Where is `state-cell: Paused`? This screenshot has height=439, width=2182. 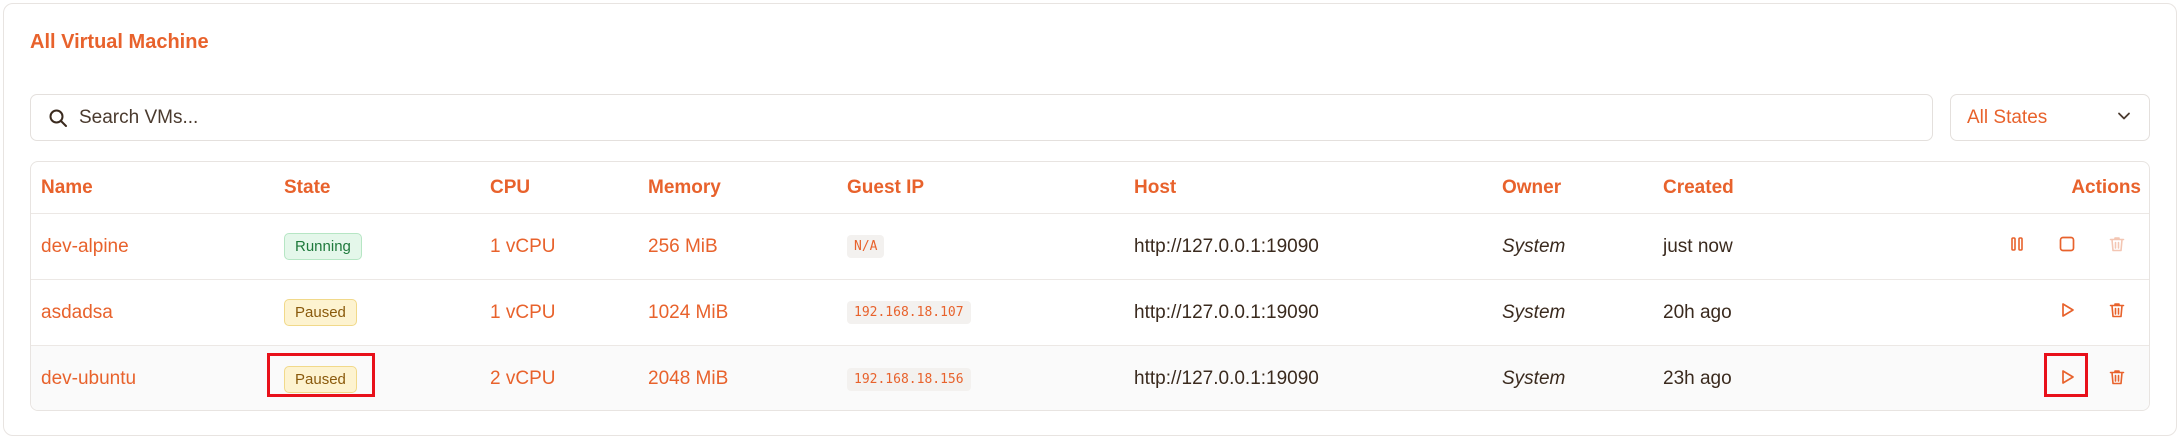 state-cell: Paused is located at coordinates (320, 312).